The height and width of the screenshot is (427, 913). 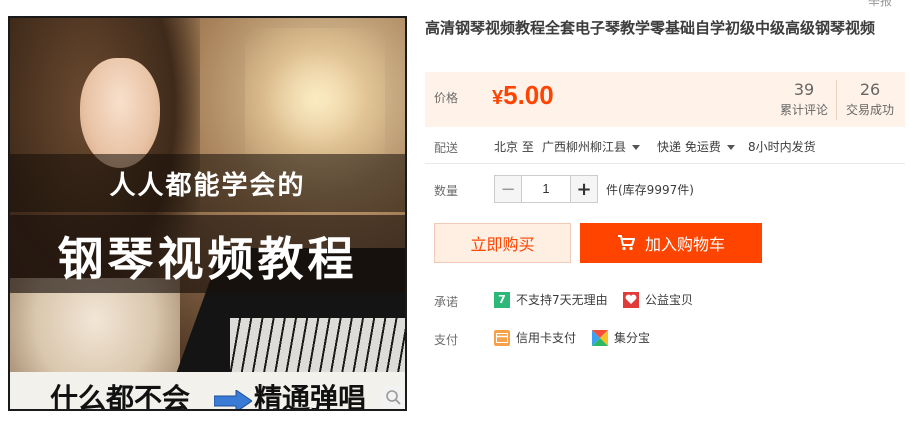 I want to click on promise-charity: 公益宝贝, so click(x=658, y=299).